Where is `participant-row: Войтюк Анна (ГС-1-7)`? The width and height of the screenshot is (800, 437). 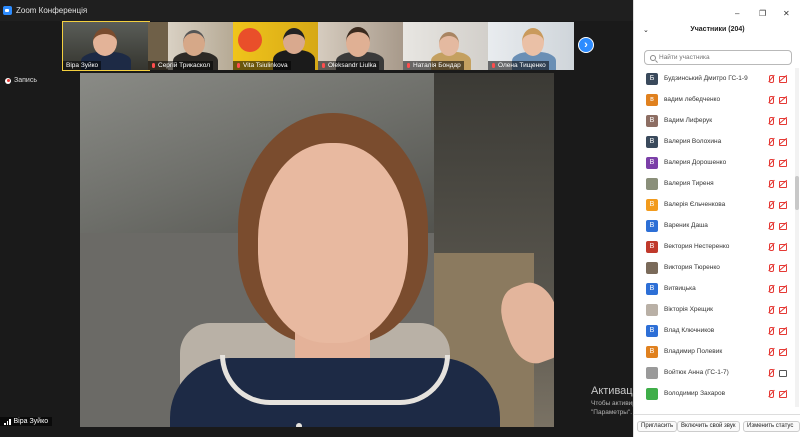 participant-row: Войтюк Анна (ГС-1-7) is located at coordinates (714, 372).